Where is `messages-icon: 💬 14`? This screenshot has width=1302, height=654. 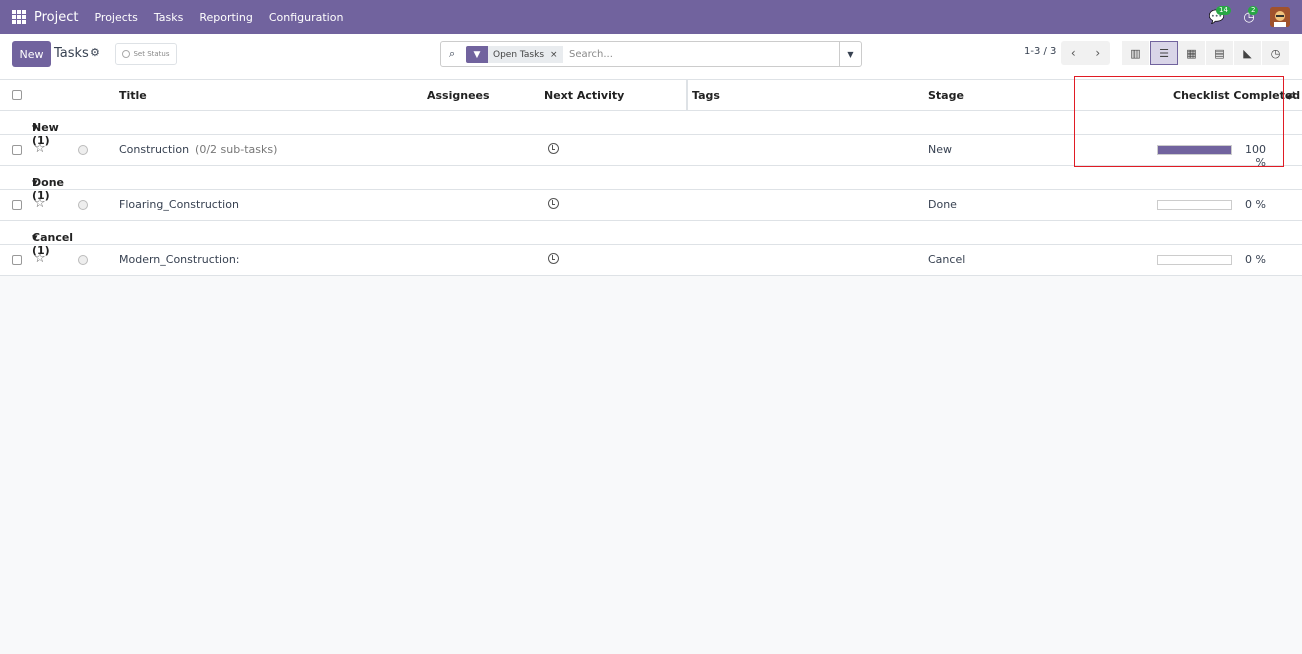 messages-icon: 💬 14 is located at coordinates (1218, 17).